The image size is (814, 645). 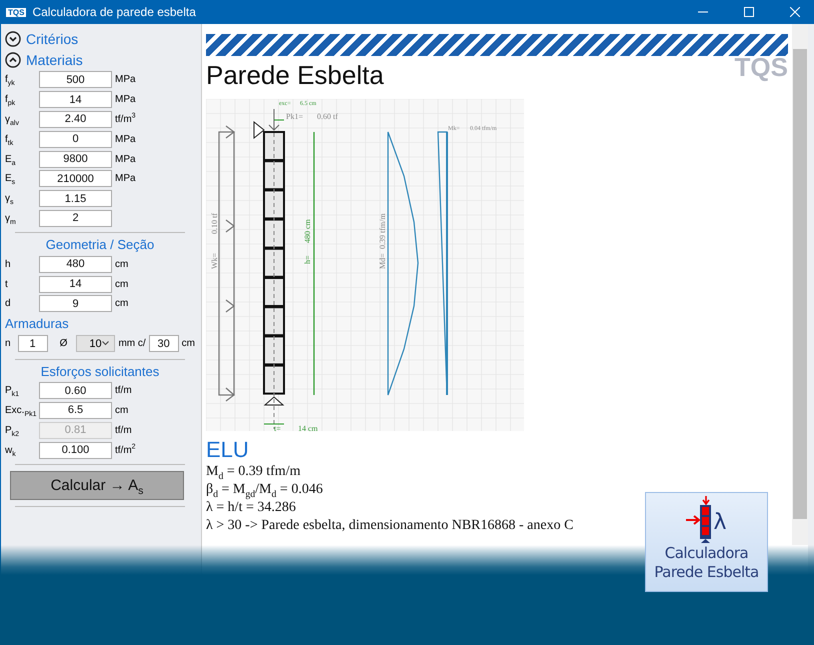 I want to click on materials-header: Materiais, so click(x=100, y=59).